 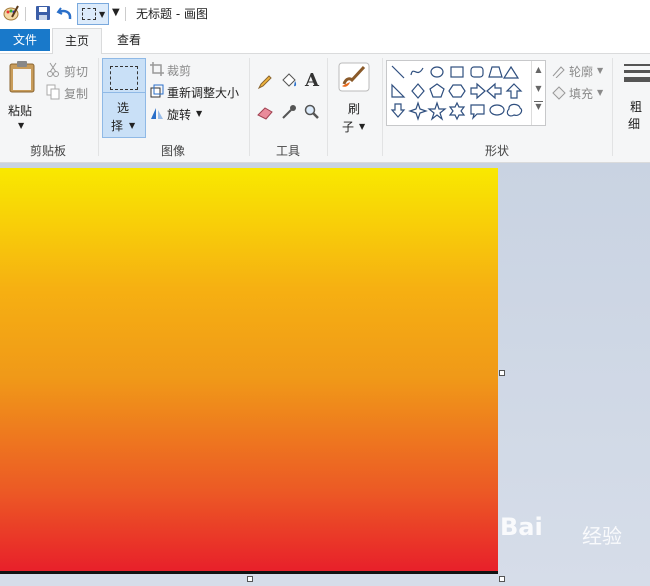 What do you see at coordinates (437, 90) in the screenshot?
I see `pentagon-shape-icon` at bounding box center [437, 90].